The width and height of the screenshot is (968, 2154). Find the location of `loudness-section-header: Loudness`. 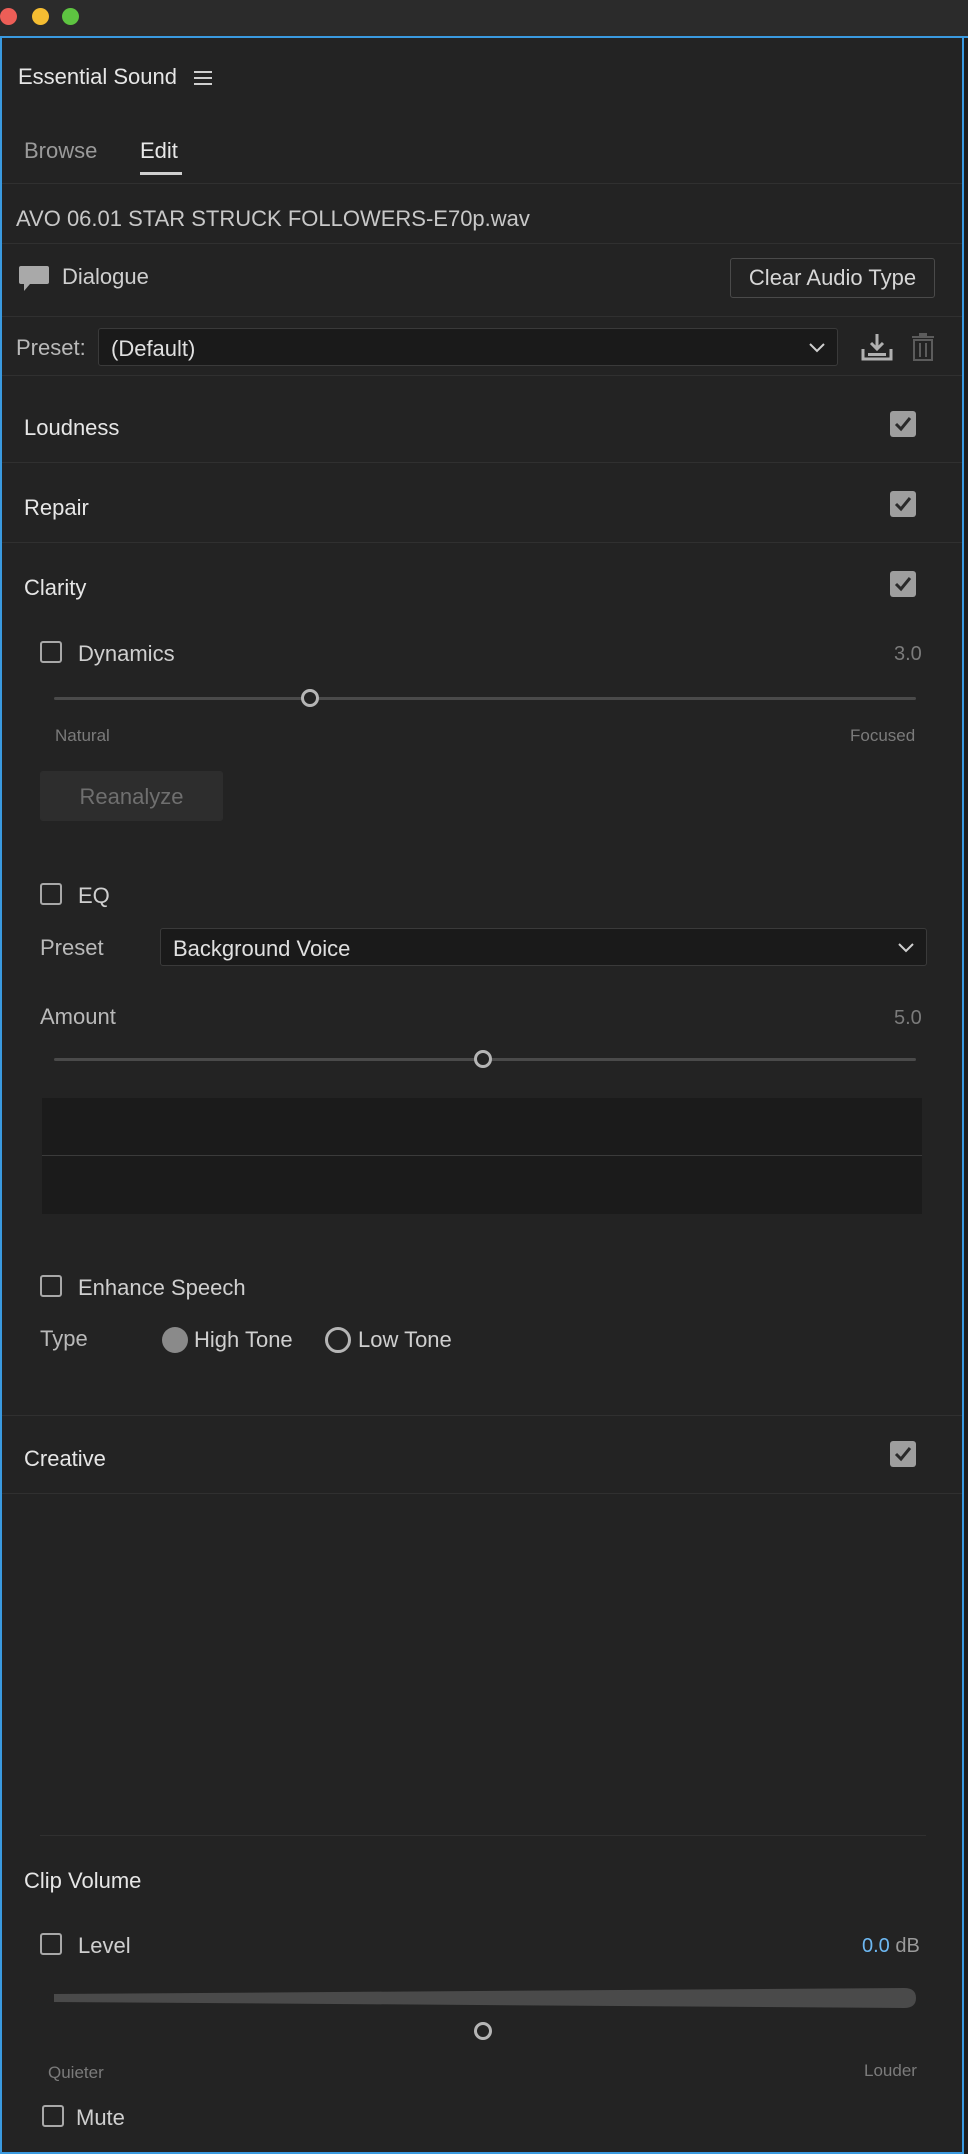

loudness-section-header: Loudness is located at coordinates (71, 428).